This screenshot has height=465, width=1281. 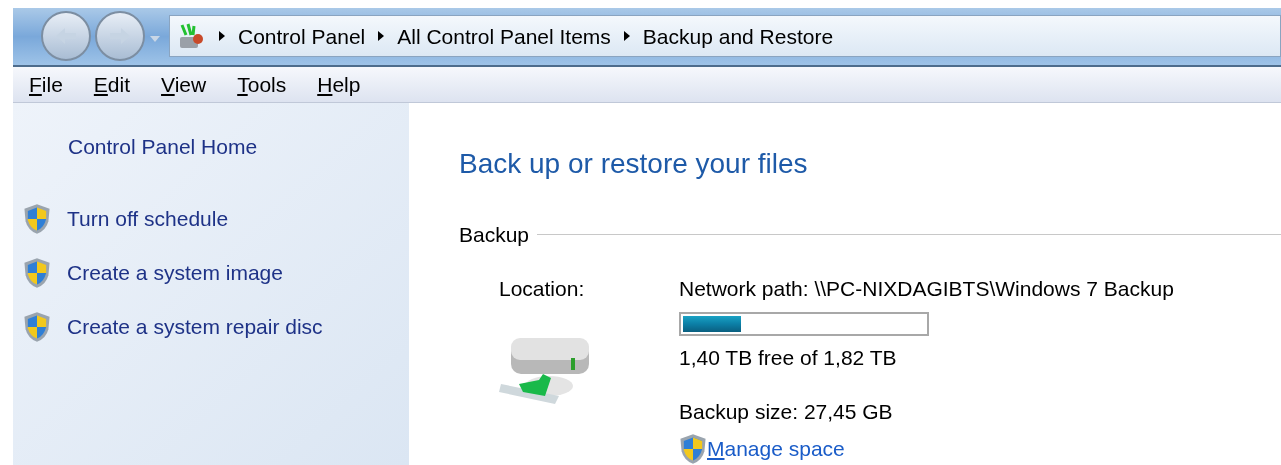 I want to click on manage-space-link: Manage space, so click(x=776, y=449).